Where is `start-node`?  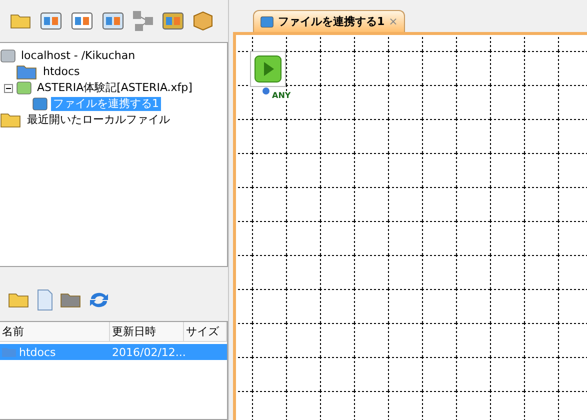 start-node is located at coordinates (268, 69).